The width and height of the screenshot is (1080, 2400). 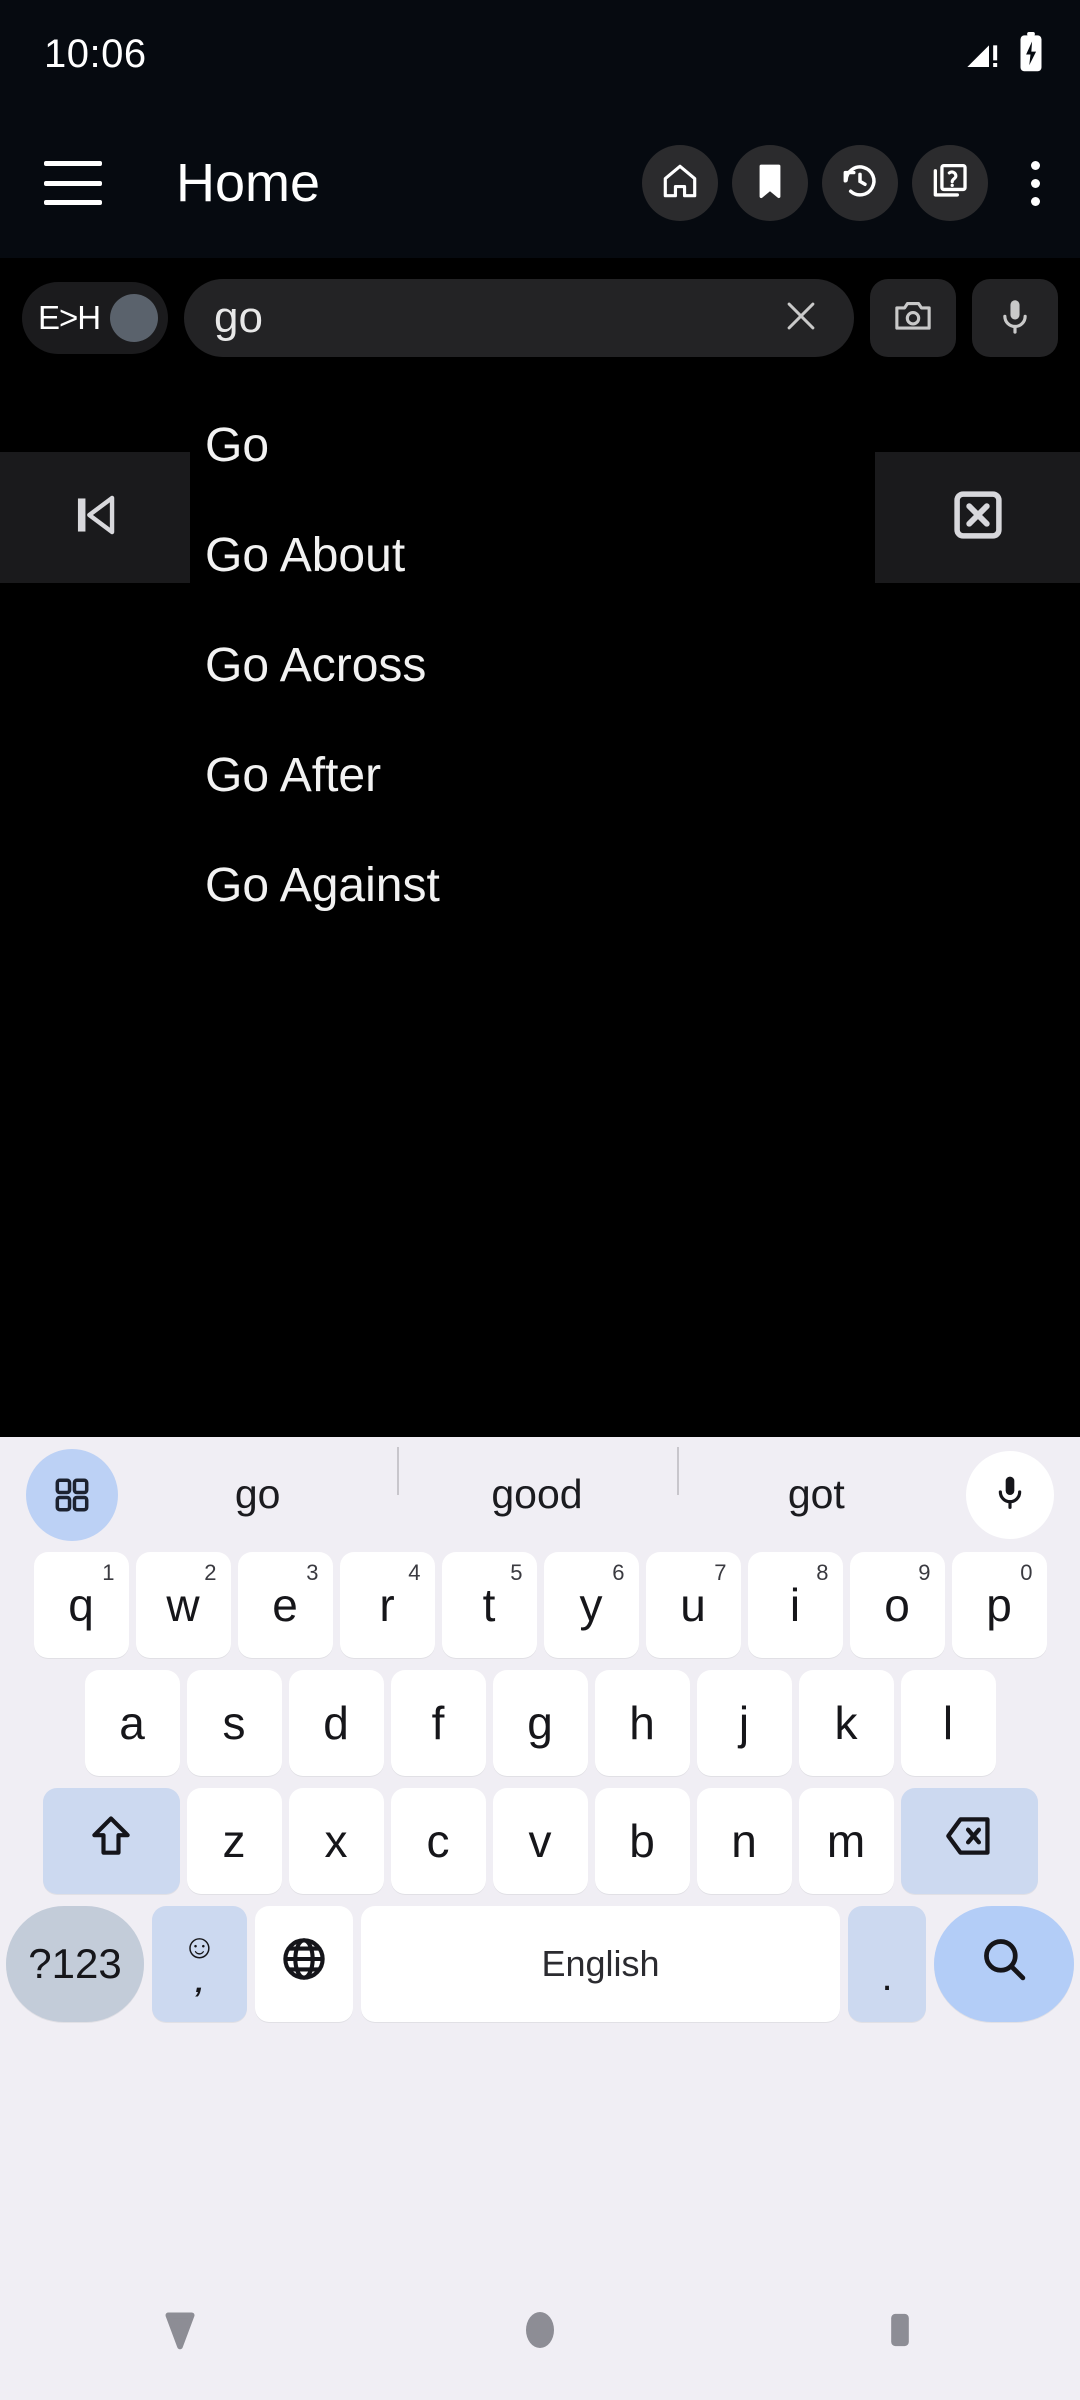 What do you see at coordinates (744, 1723) in the screenshot?
I see `key-j: j` at bounding box center [744, 1723].